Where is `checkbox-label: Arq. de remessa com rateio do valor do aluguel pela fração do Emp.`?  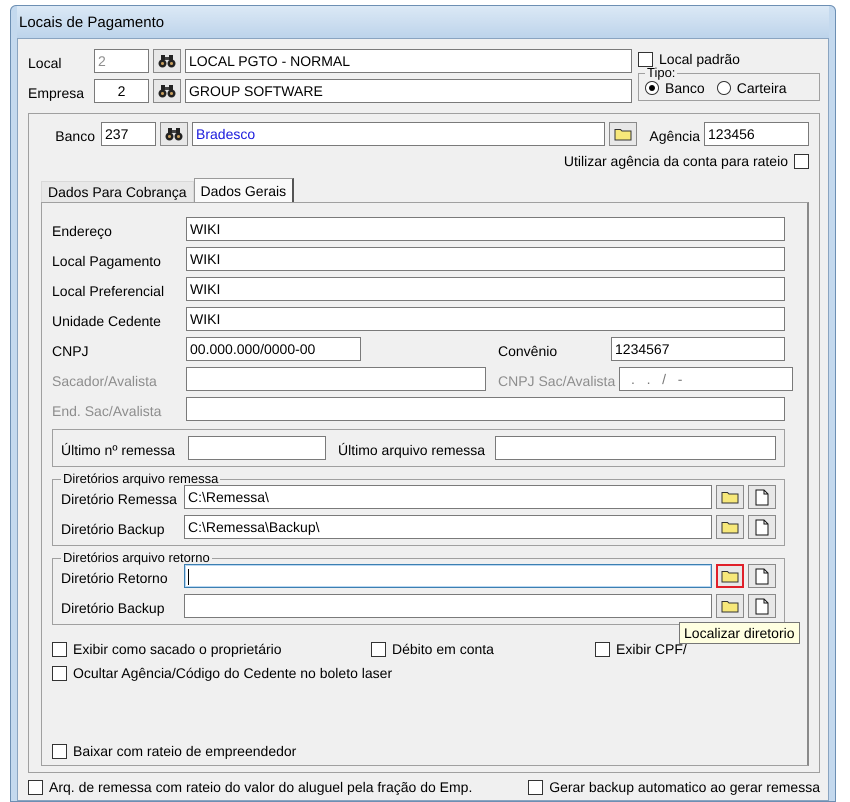 checkbox-label: Arq. de remessa com rateio do valor do aluguel pela fração do Emp. is located at coordinates (260, 787).